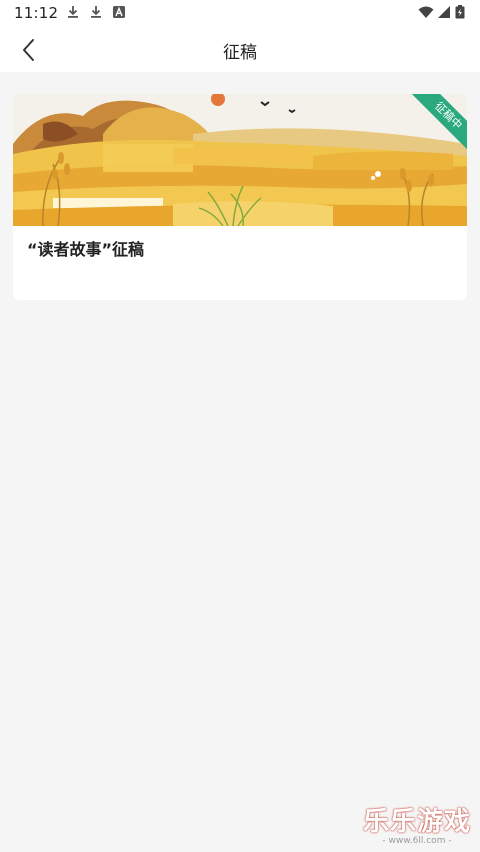 Image resolution: width=480 pixels, height=852 pixels. What do you see at coordinates (240, 53) in the screenshot?
I see `page-title: 征稿` at bounding box center [240, 53].